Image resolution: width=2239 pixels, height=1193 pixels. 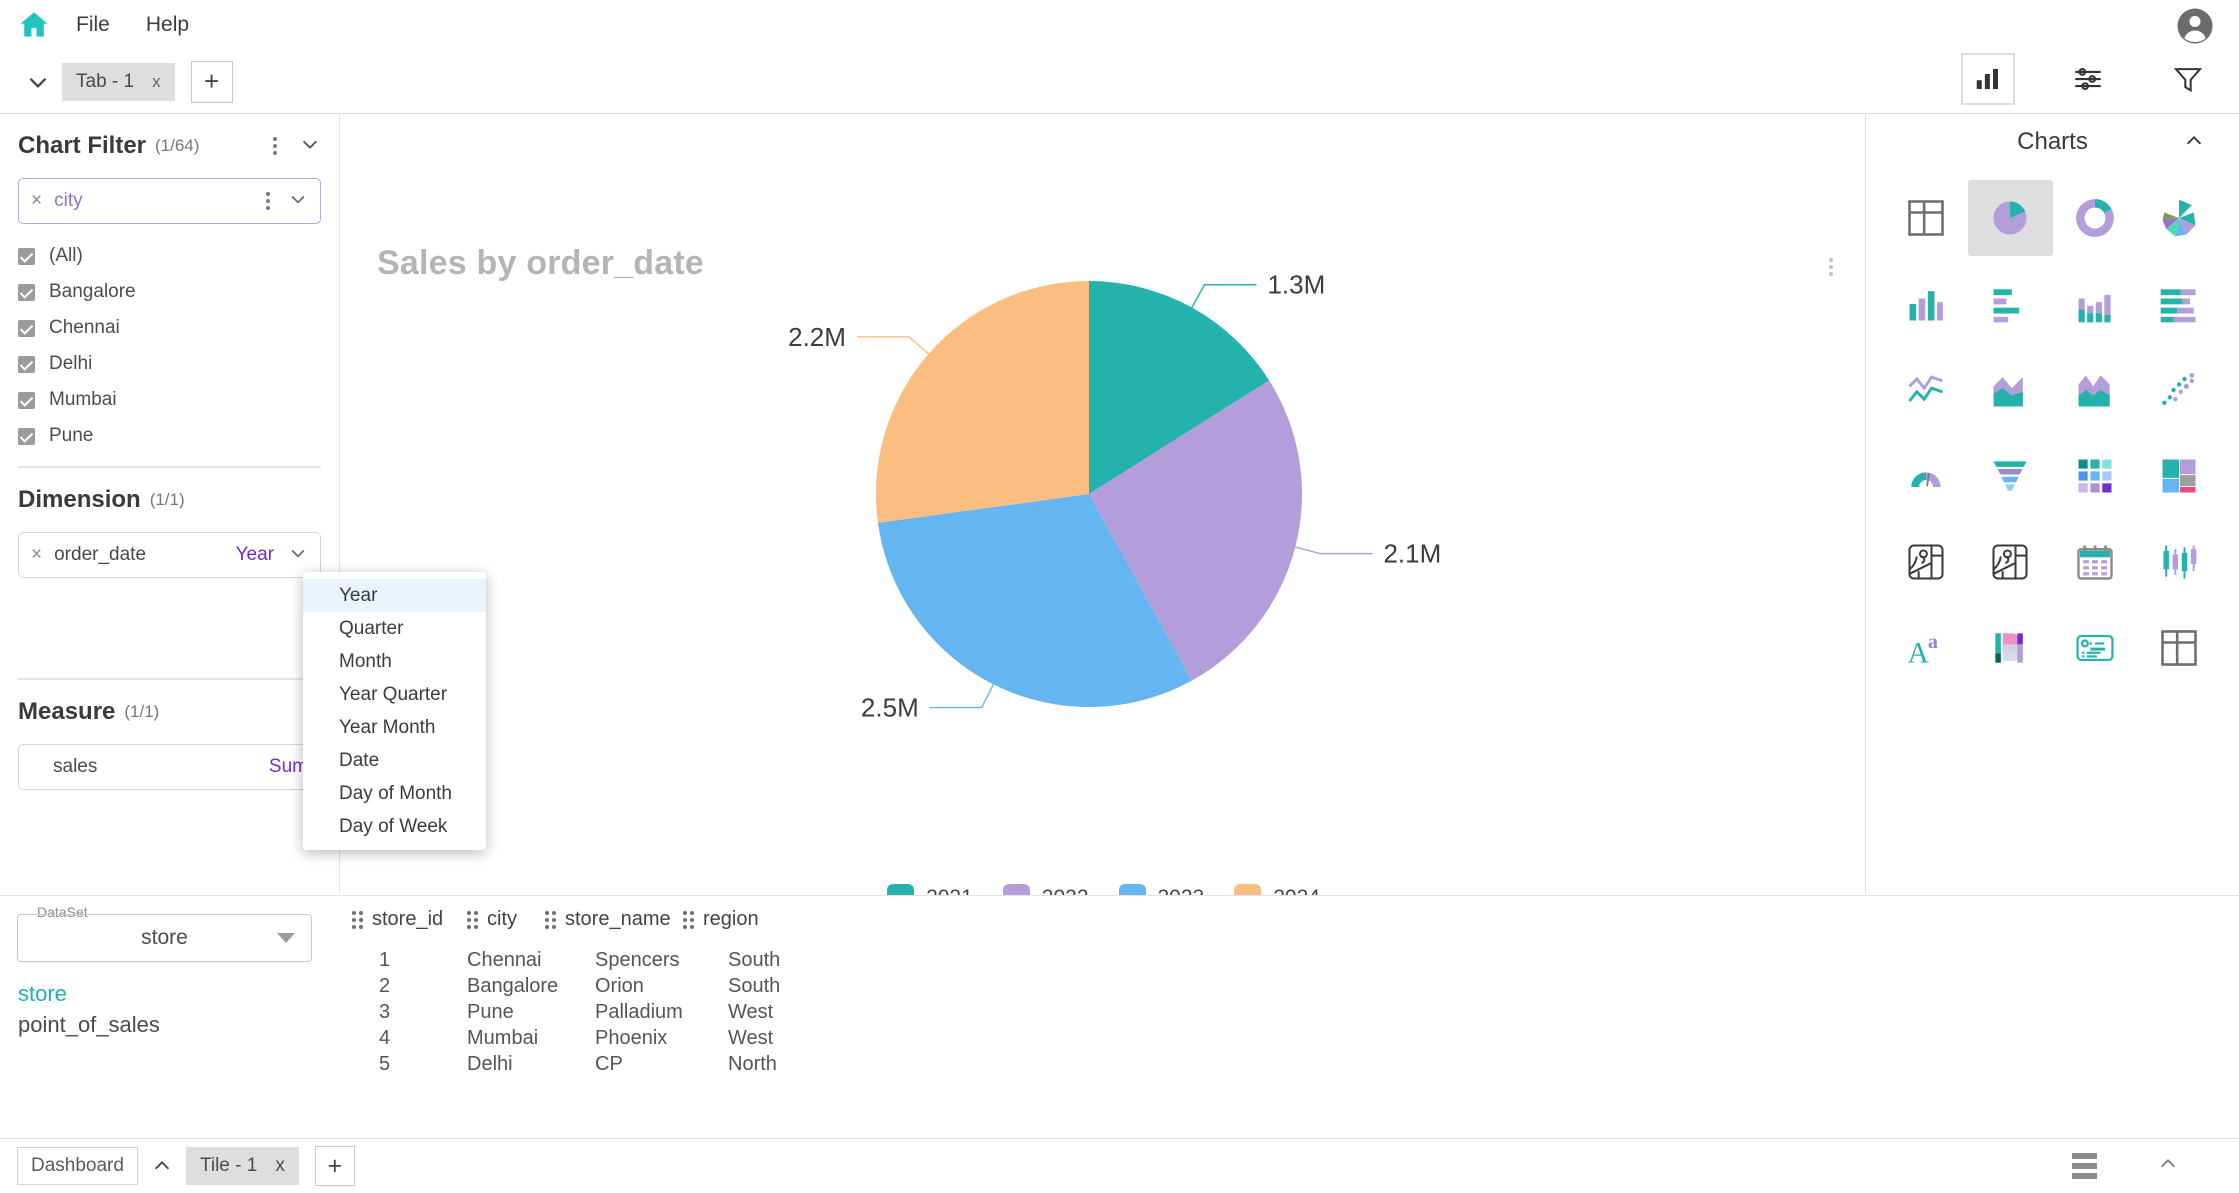 What do you see at coordinates (2095, 304) in the screenshot?
I see `stacked-column-chart-icon` at bounding box center [2095, 304].